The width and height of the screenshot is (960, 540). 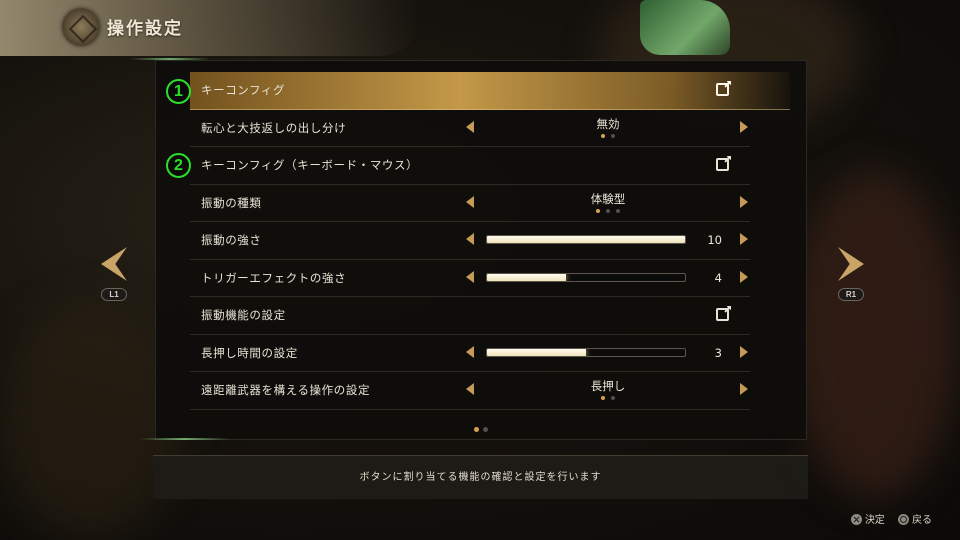 I want to click on setting-label: 長押し時間の設定, so click(x=249, y=352).